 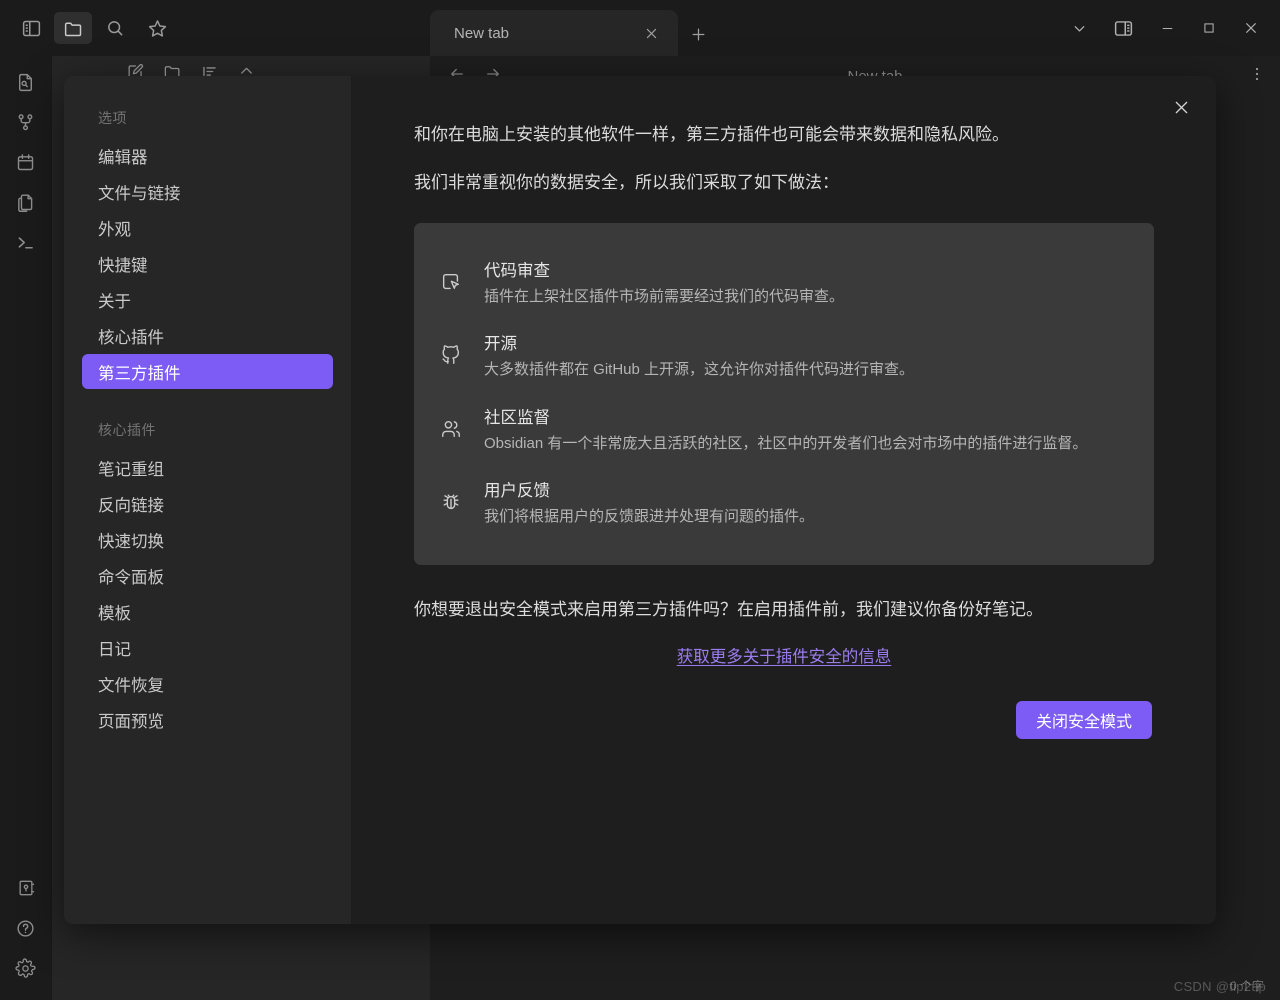 What do you see at coordinates (112, 118) in the screenshot?
I see `sidebar-group-title-options: 选项` at bounding box center [112, 118].